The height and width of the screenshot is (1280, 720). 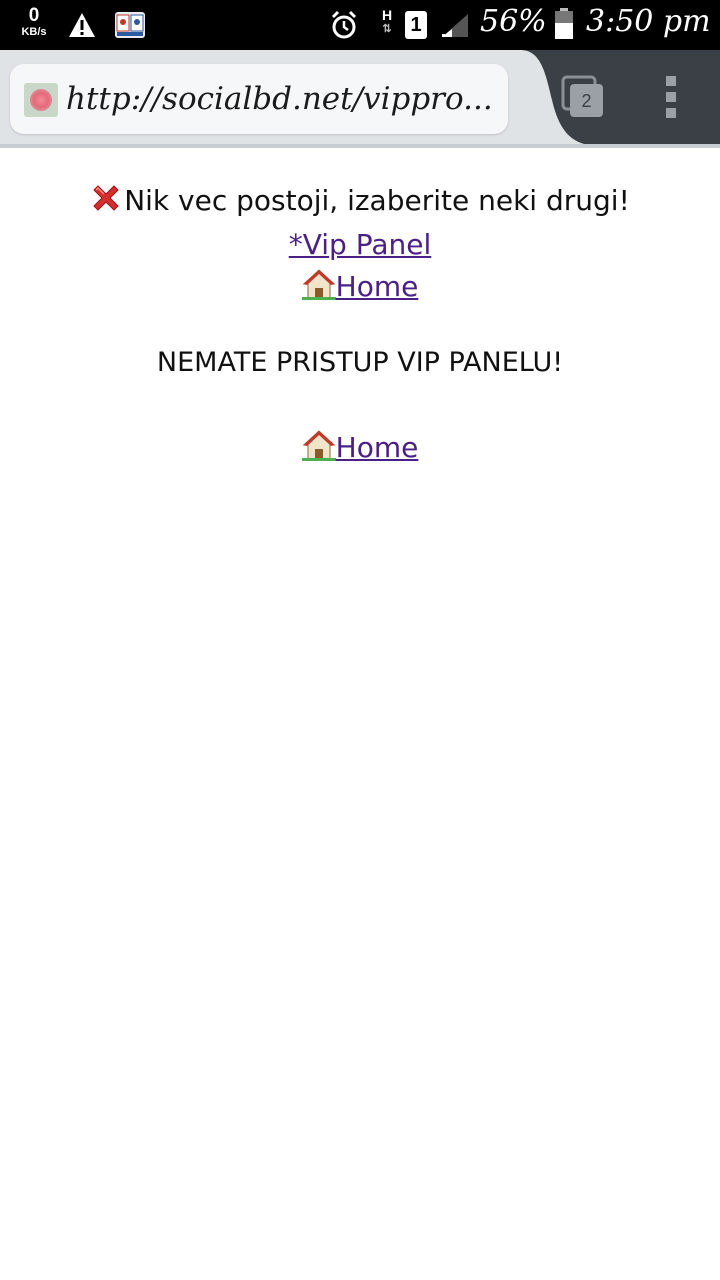 I want to click on network-speed-value: 0, so click(x=34, y=15).